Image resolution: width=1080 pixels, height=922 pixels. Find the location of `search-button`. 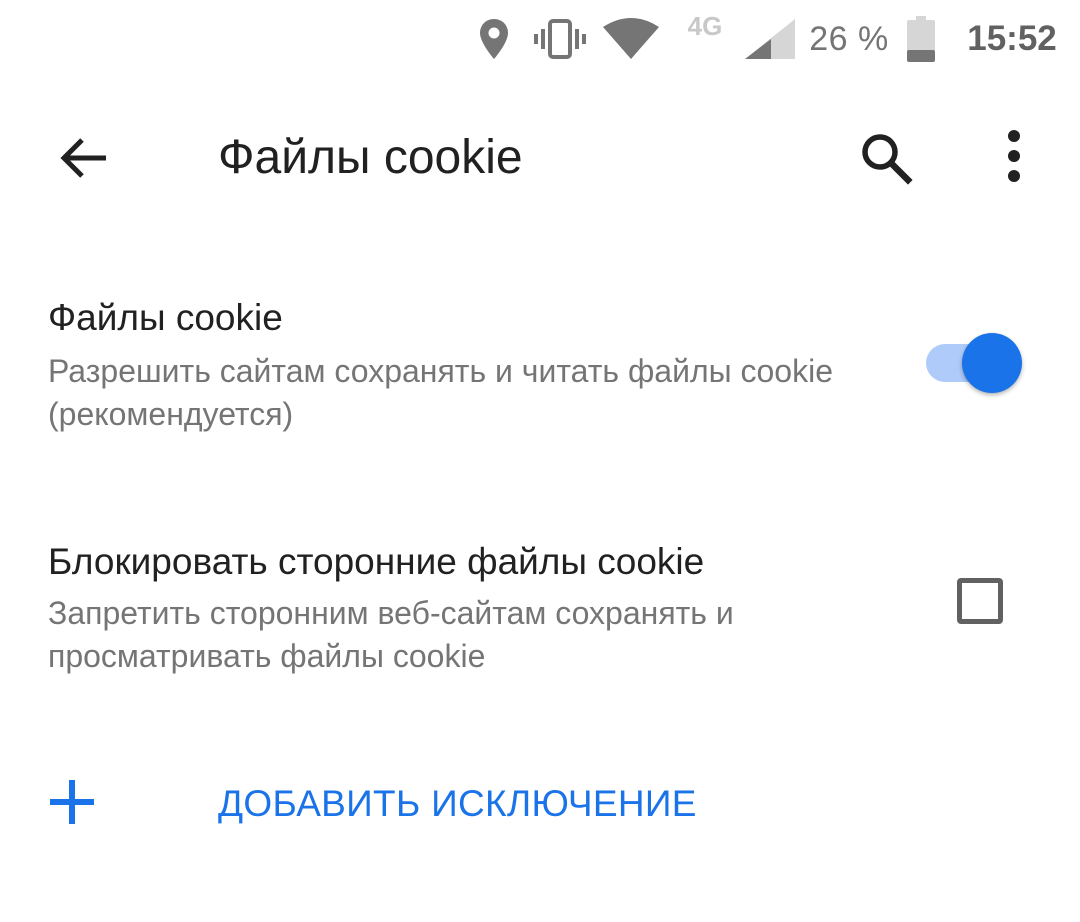

search-button is located at coordinates (886, 158).